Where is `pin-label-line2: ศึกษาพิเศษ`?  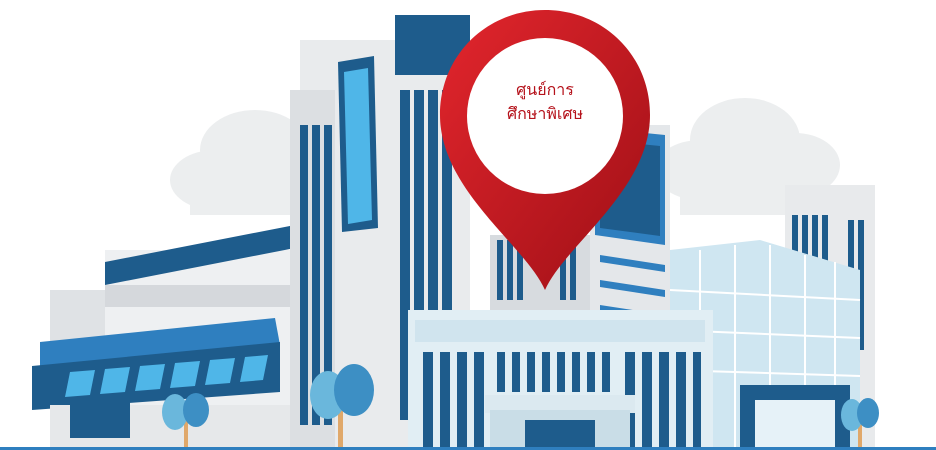
pin-label-line2: ศึกษาพิเศษ is located at coordinates (545, 113).